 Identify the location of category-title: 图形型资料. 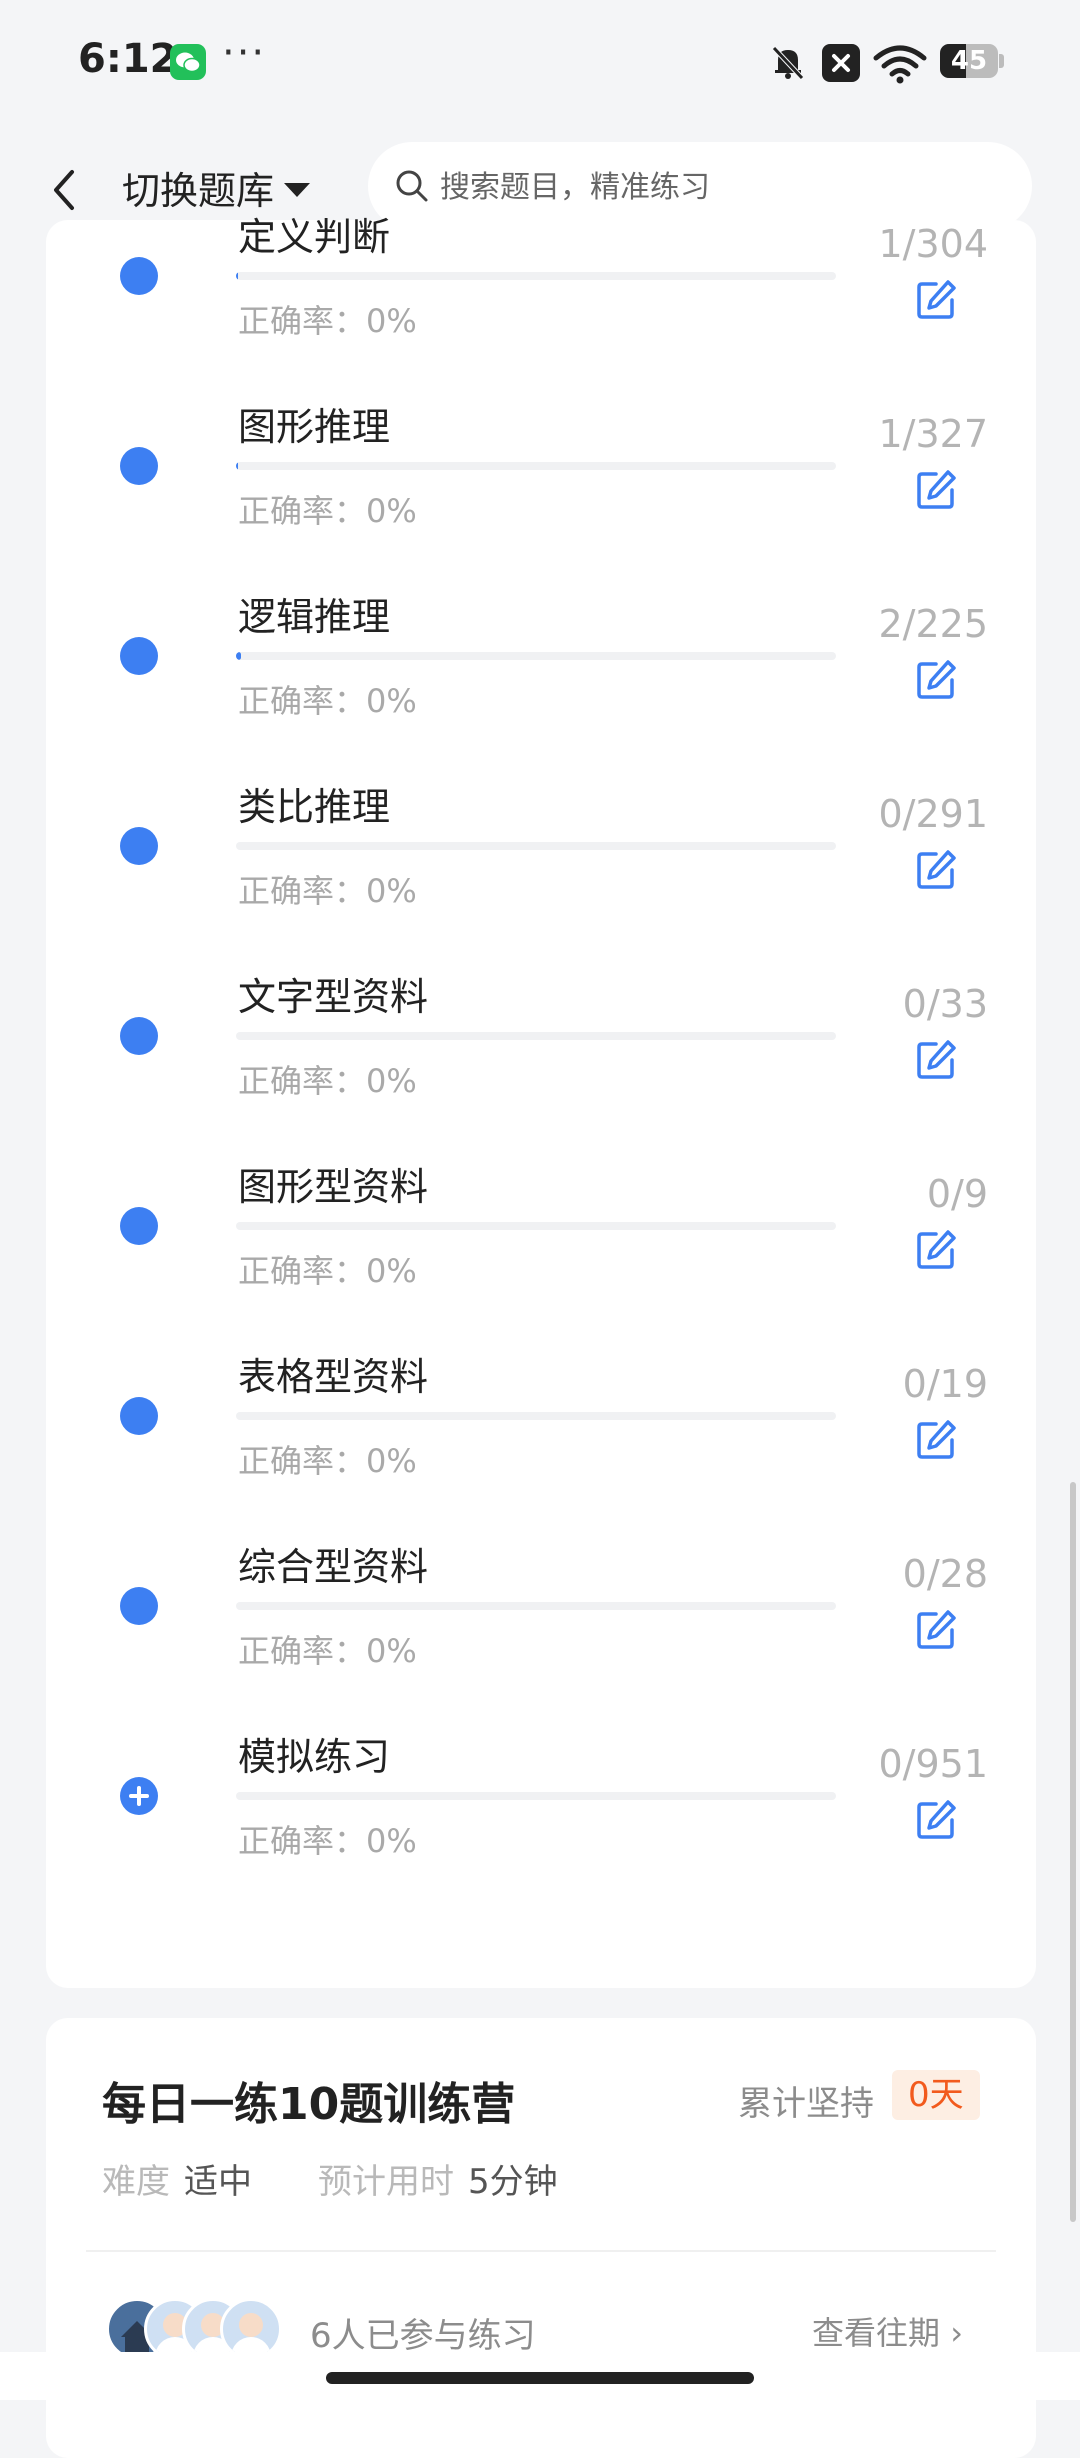
(333, 1187).